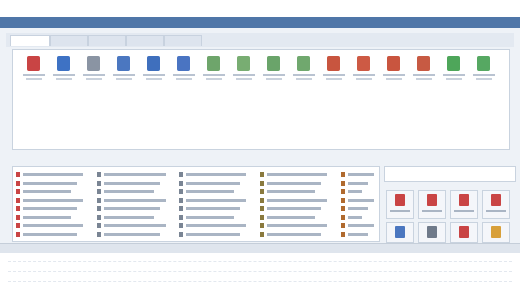 The image size is (520, 293). Describe the element at coordinates (450, 174) in the screenshot. I see `search-input` at that location.